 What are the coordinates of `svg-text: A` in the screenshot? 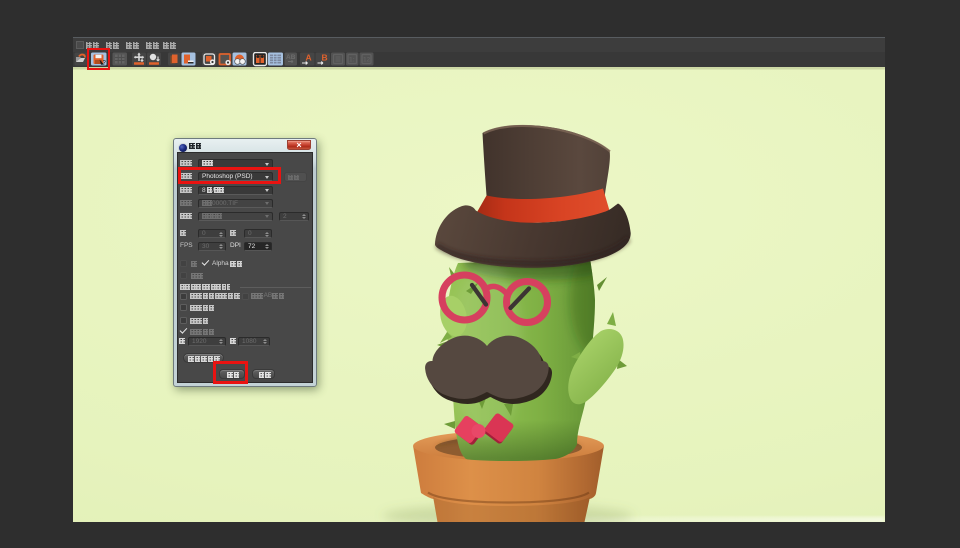 It's located at (309, 58).